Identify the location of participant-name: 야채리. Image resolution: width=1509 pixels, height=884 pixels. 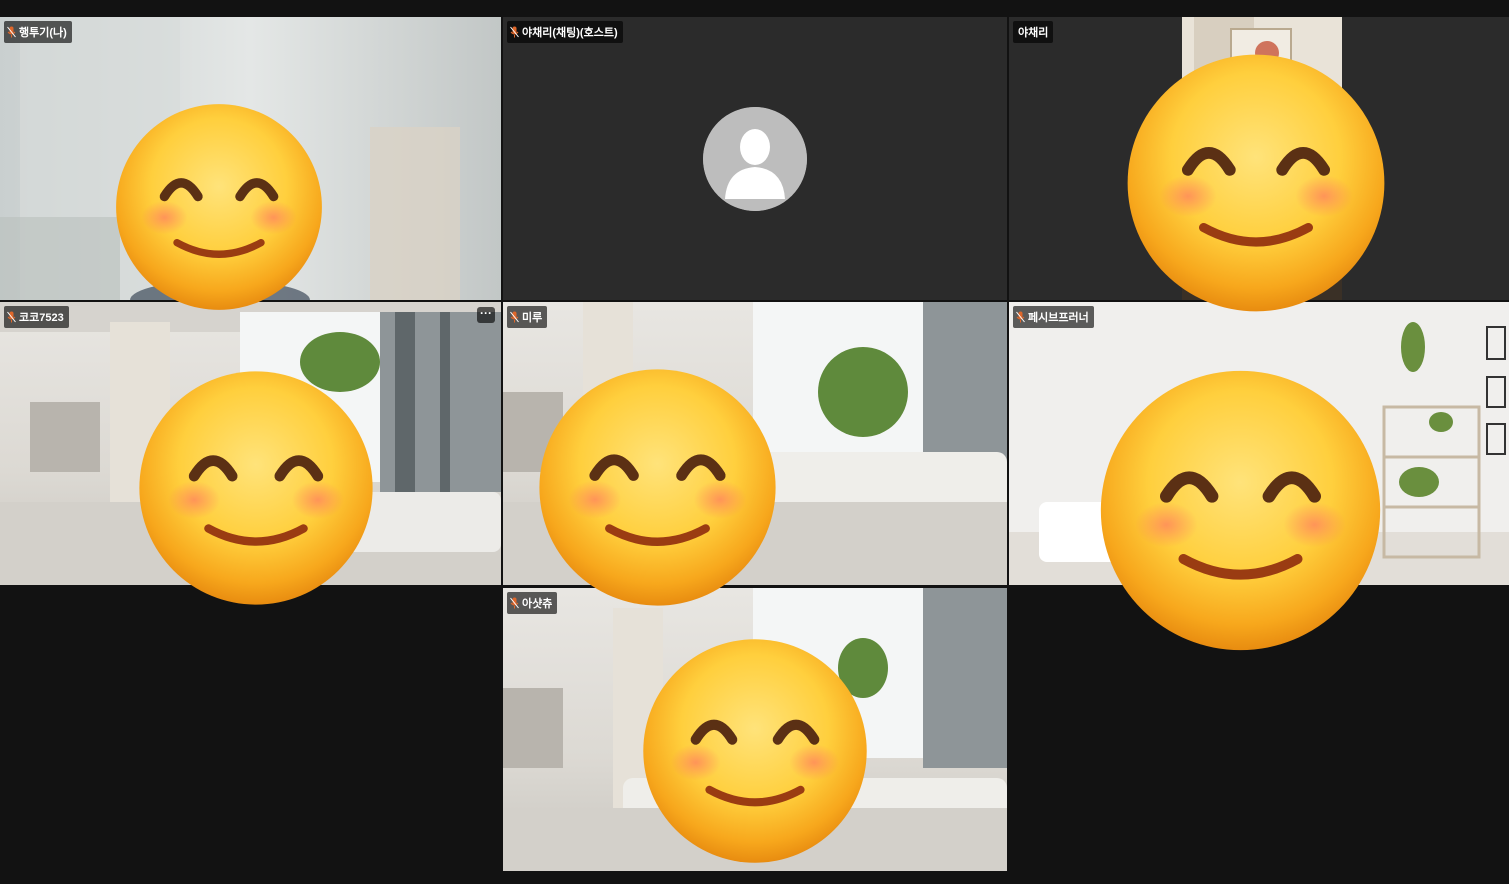
(1033, 33).